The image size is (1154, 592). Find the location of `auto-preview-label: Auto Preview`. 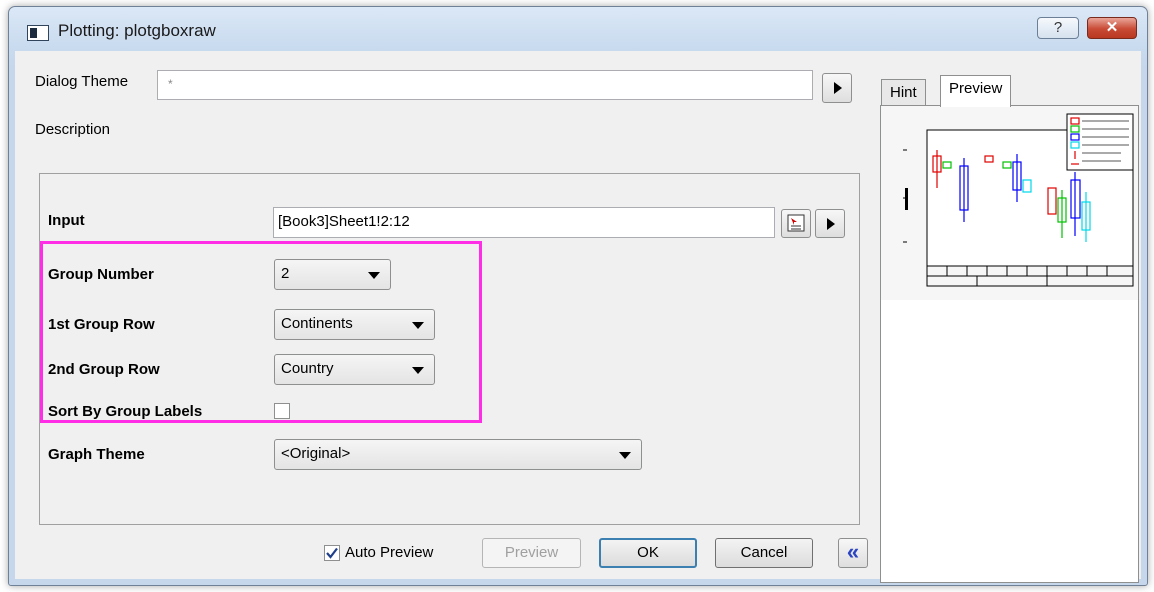

auto-preview-label: Auto Preview is located at coordinates (389, 552).